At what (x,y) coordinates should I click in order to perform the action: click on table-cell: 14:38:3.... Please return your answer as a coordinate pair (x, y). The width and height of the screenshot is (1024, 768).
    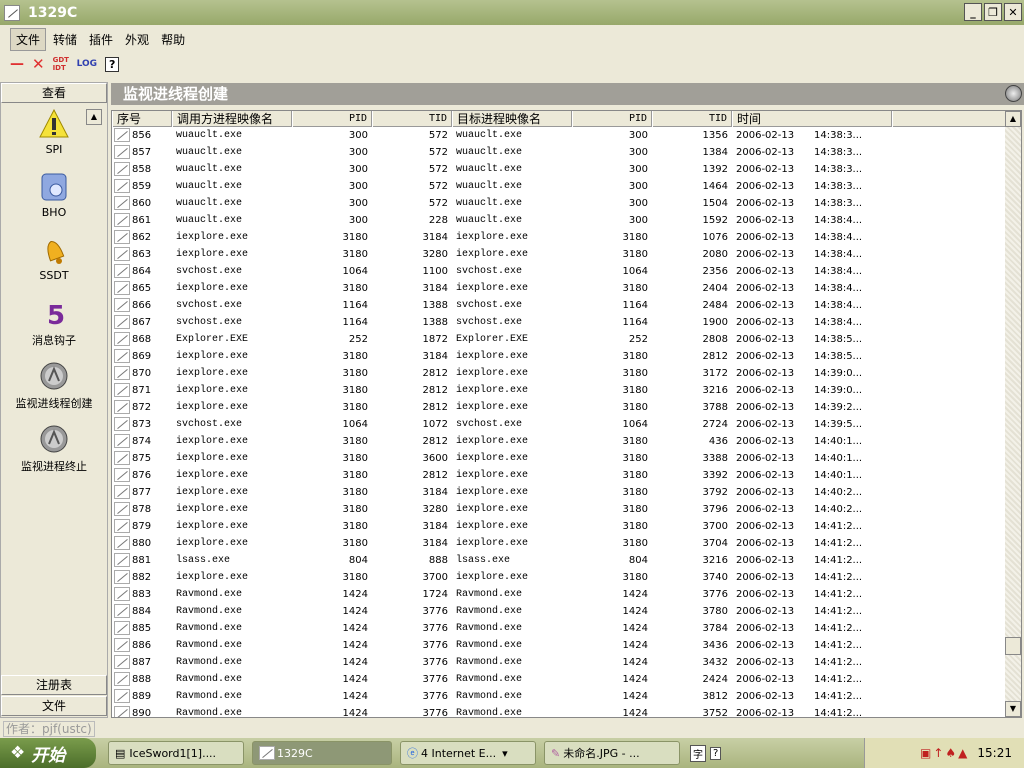
    Looking at the image, I should click on (838, 135).